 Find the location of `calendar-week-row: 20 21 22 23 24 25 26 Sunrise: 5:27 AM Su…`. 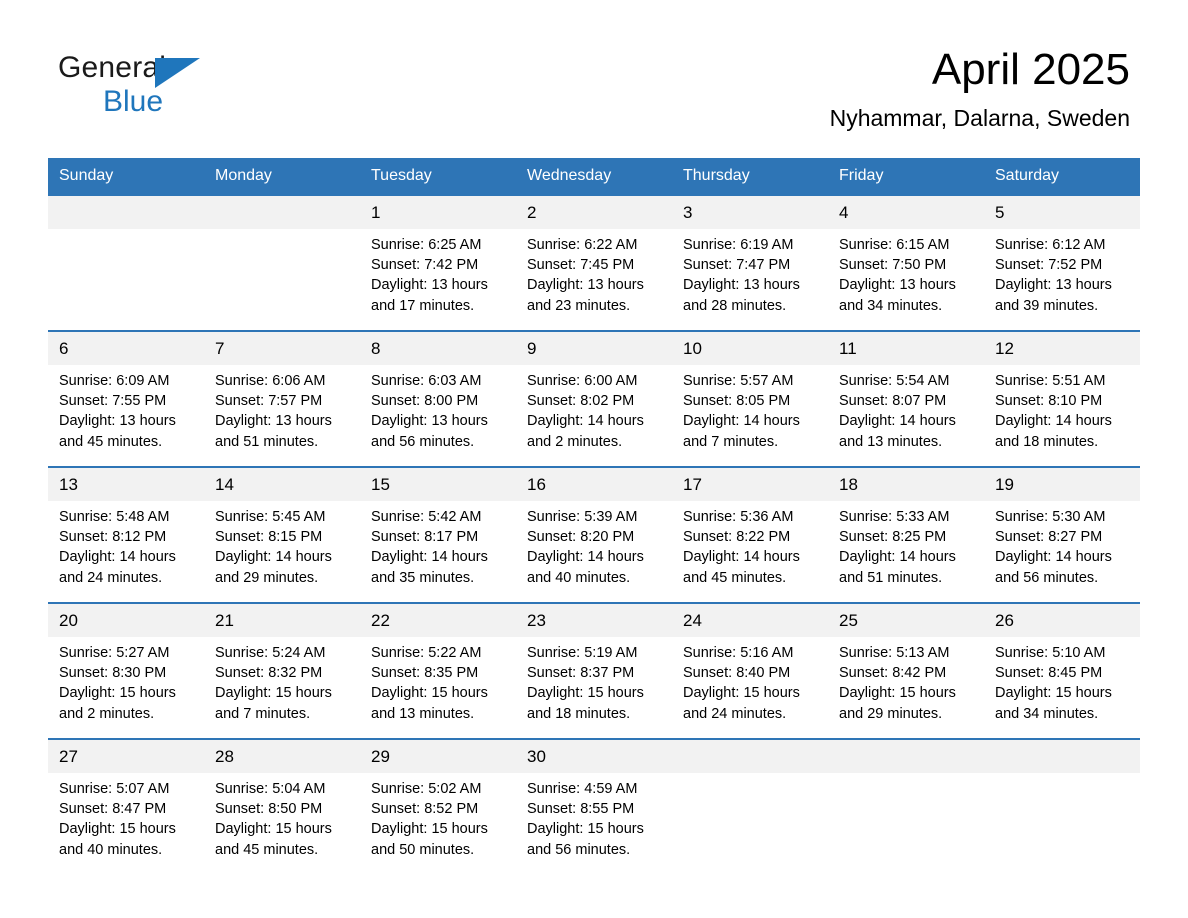

calendar-week-row: 20 21 22 23 24 25 26 Sunrise: 5:27 AM Su… is located at coordinates (594, 670).